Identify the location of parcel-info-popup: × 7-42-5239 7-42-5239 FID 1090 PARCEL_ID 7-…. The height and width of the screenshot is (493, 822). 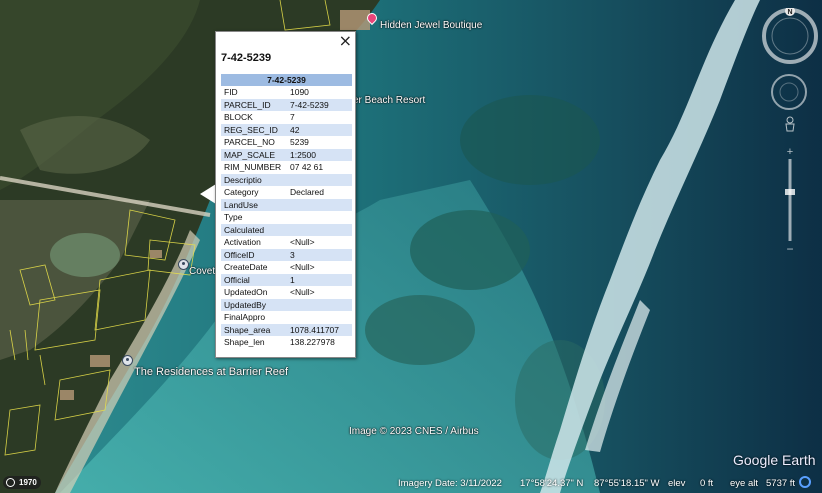
(285, 194).